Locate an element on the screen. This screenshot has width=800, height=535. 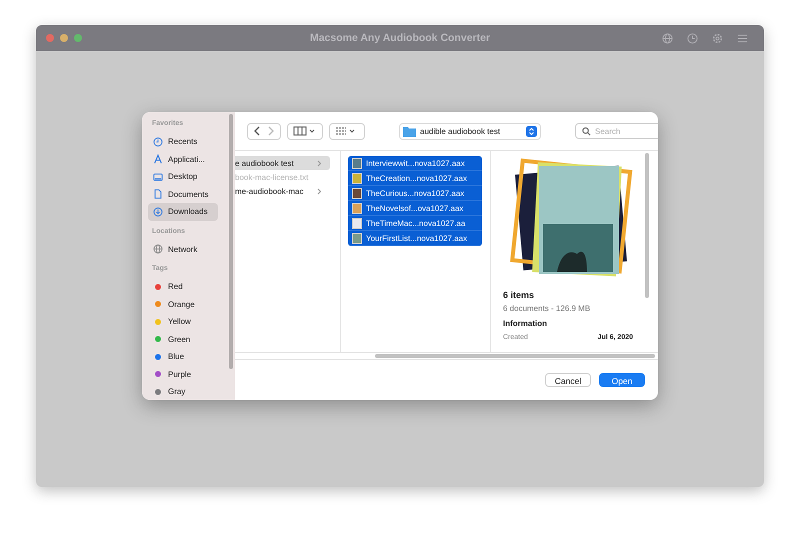
sidebar-item: Network is located at coordinates (183, 249).